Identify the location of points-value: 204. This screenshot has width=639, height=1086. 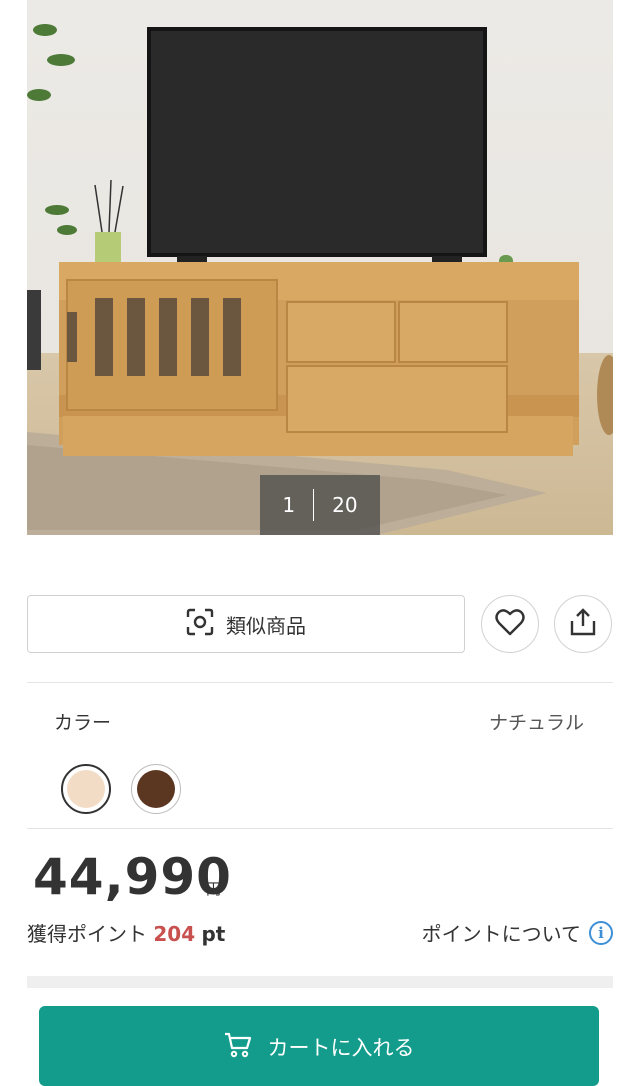
(174, 934).